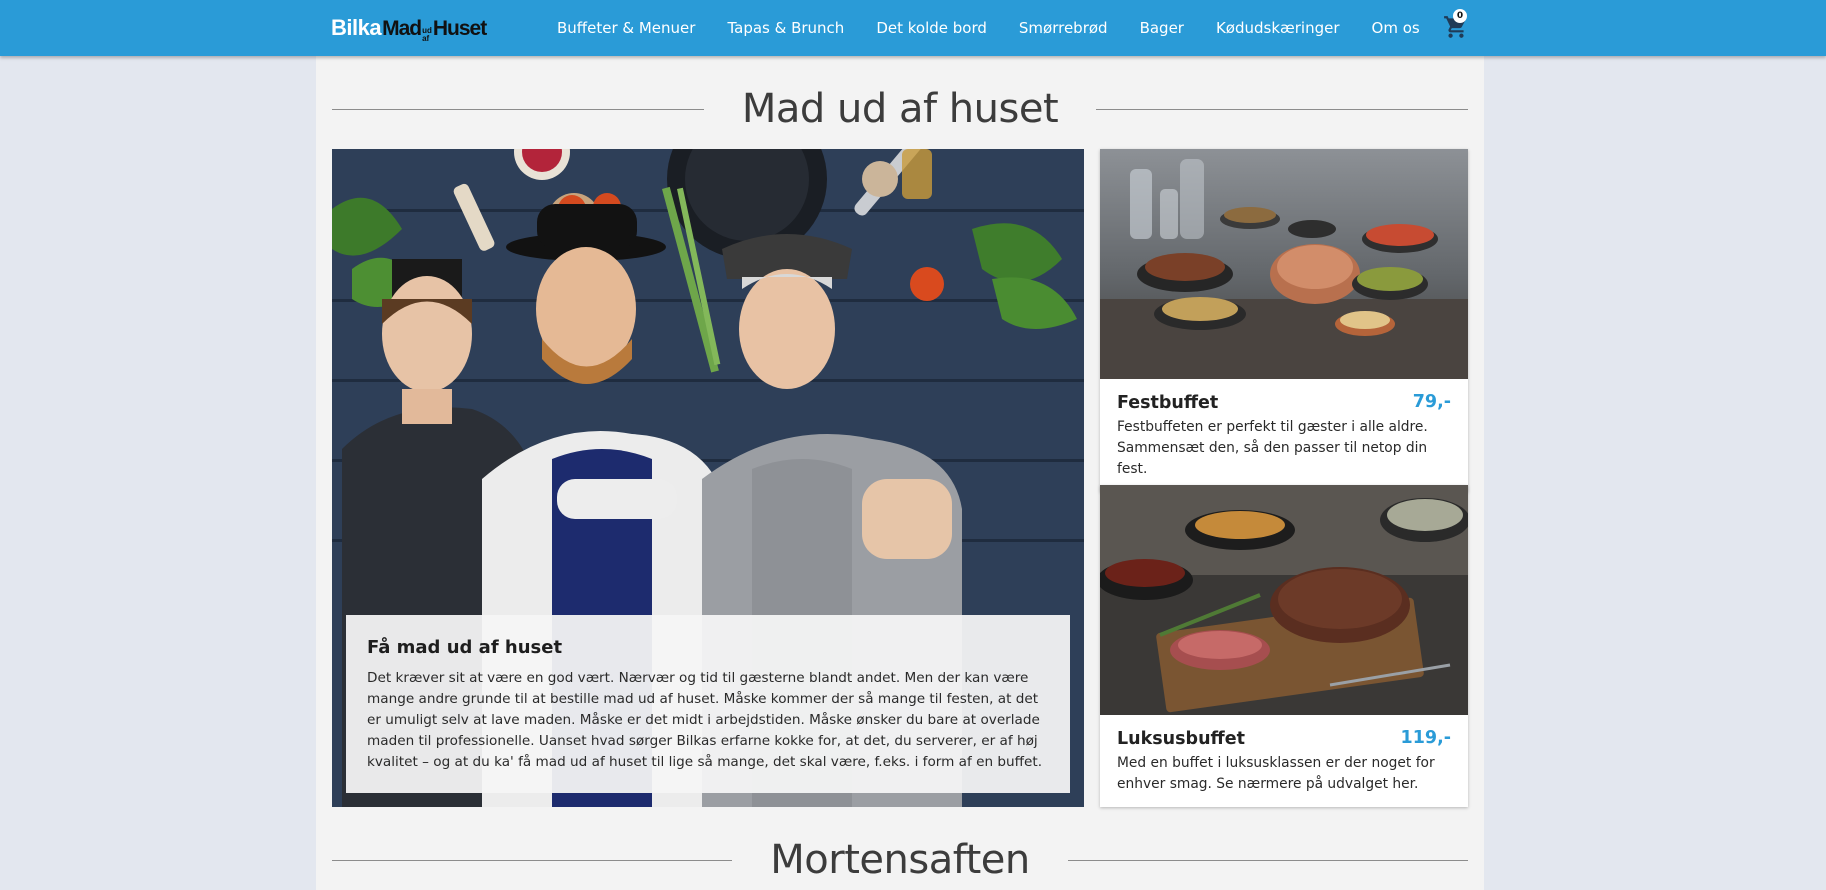  Describe the element at coordinates (1425, 738) in the screenshot. I see `product-price: 119,-` at that location.